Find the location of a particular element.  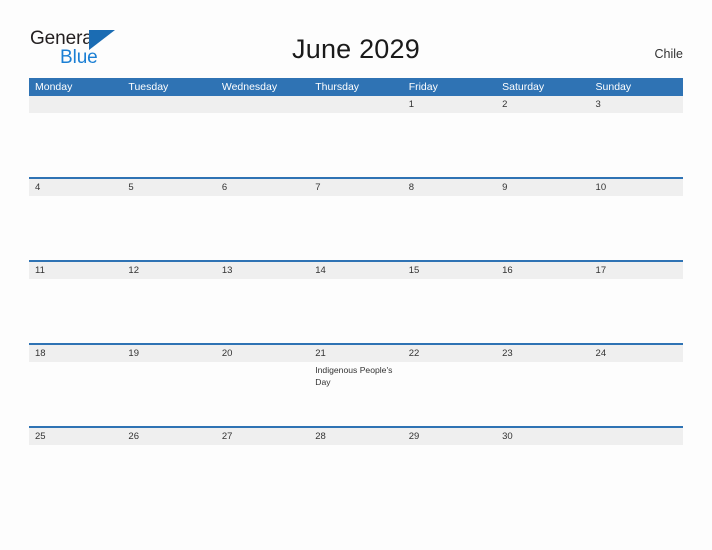

day-number: 5 is located at coordinates (168, 187).